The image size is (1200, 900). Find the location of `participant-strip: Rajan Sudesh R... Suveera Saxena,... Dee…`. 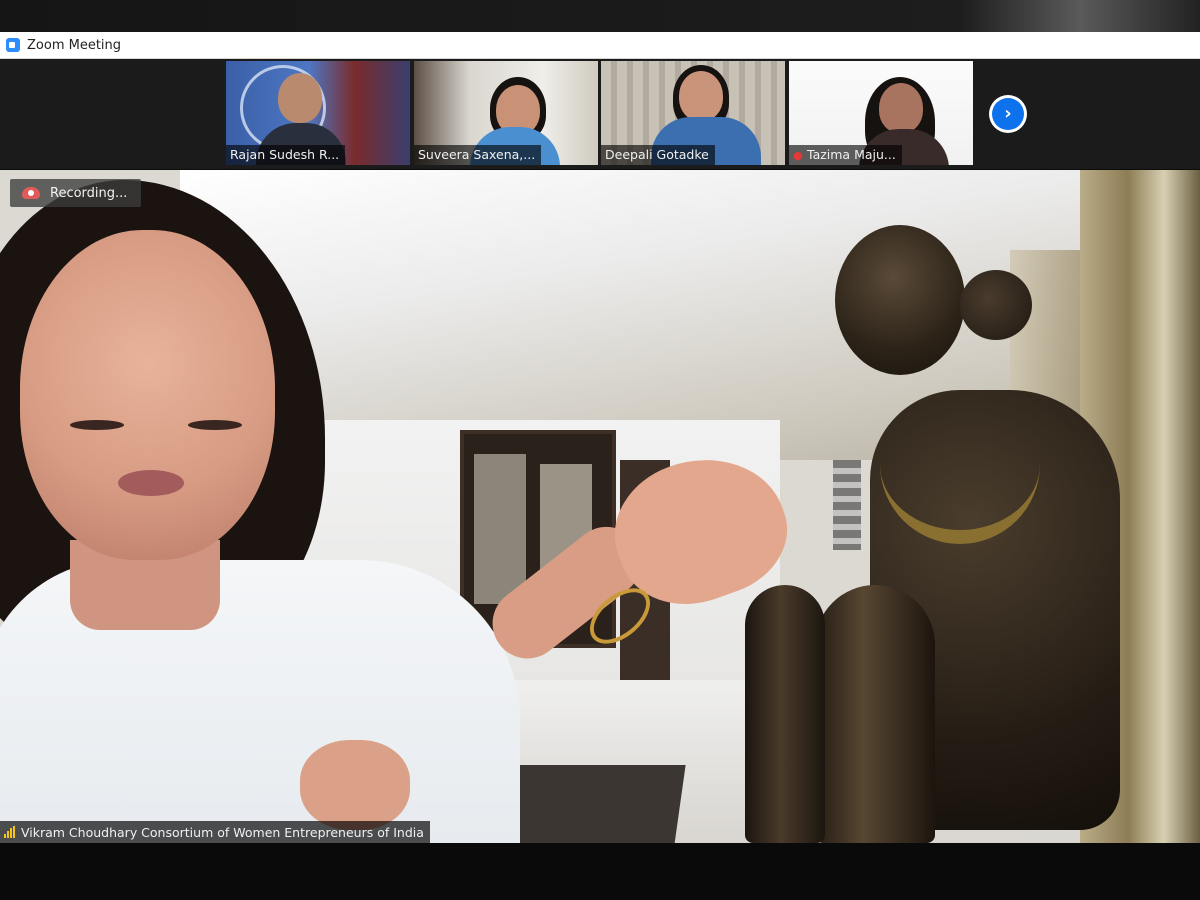

participant-strip: Rajan Sudesh R... Suveera Saxena,... Dee… is located at coordinates (600, 114).